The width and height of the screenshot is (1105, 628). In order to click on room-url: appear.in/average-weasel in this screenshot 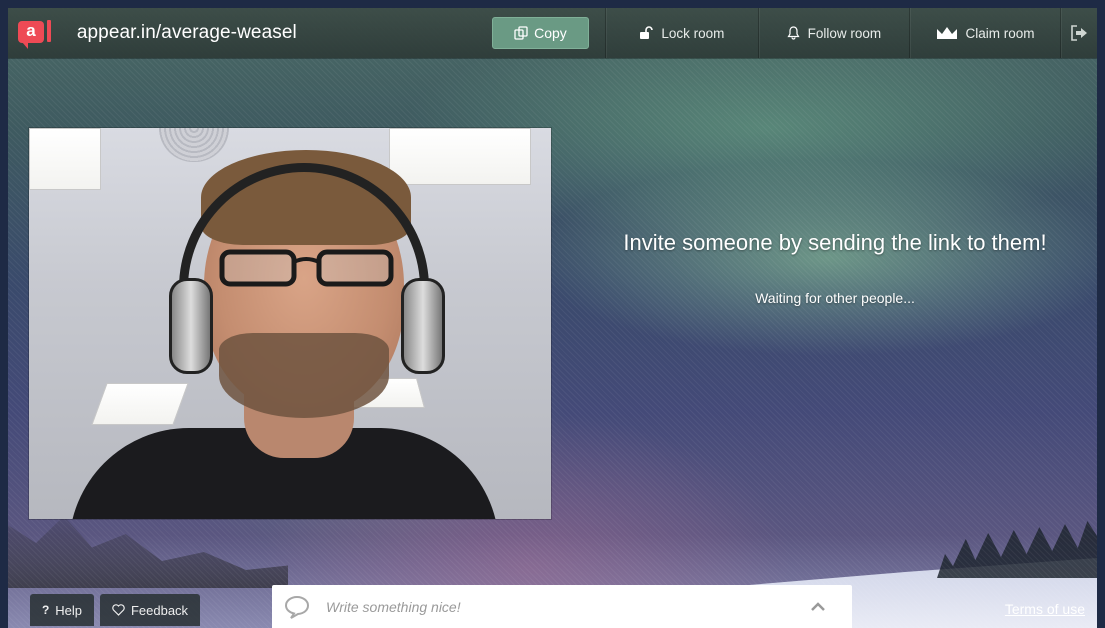, I will do `click(233, 33)`.